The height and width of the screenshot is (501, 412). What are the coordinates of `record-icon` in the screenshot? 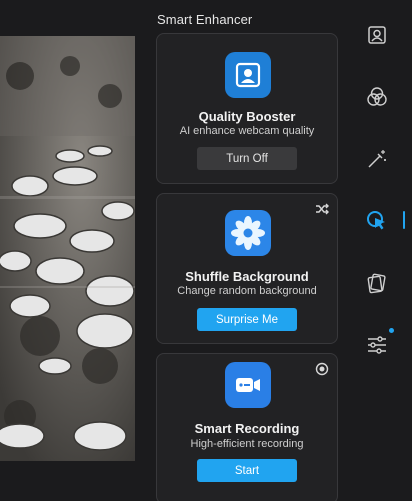 It's located at (322, 369).